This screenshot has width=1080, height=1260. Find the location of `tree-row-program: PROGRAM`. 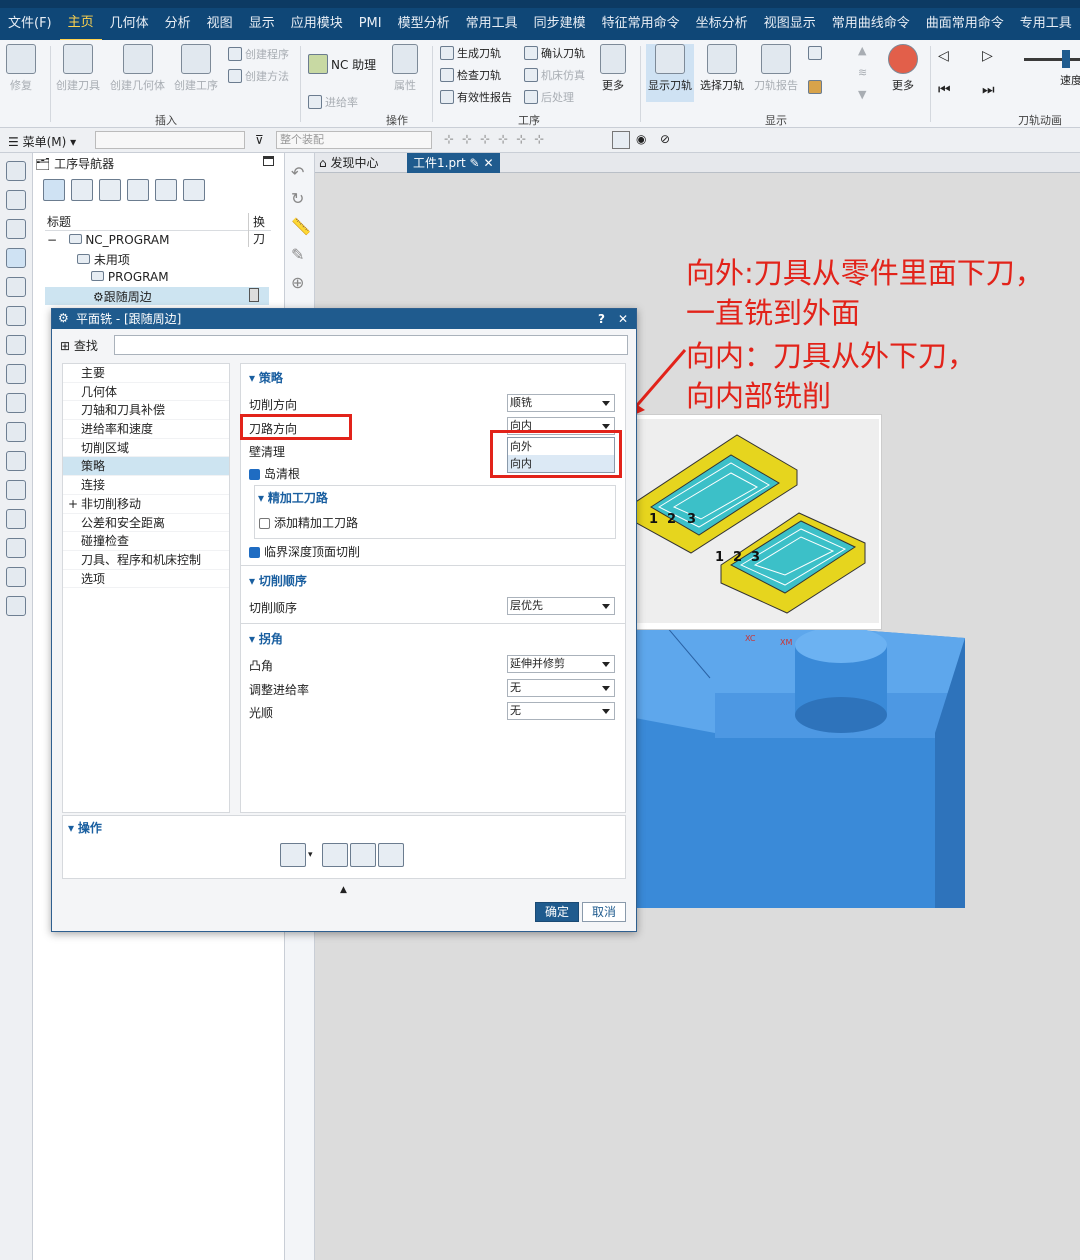

tree-row-program: PROGRAM is located at coordinates (130, 277).